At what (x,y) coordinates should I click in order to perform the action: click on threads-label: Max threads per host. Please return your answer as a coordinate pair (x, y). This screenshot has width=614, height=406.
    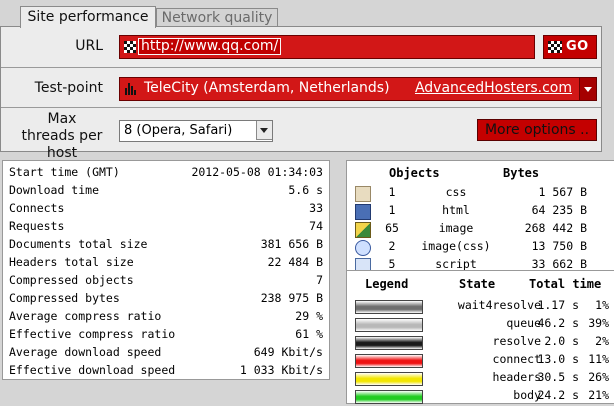
    Looking at the image, I should click on (62, 136).